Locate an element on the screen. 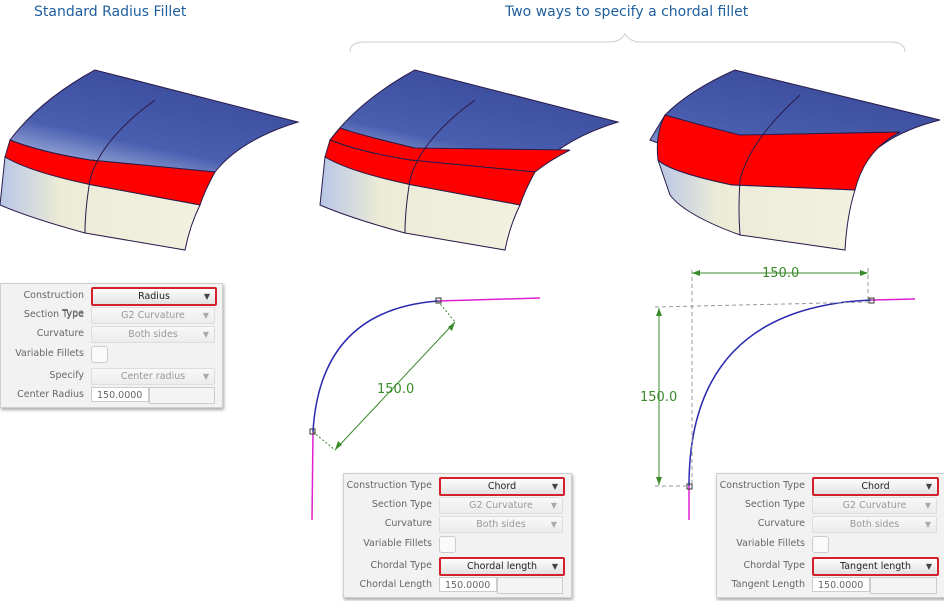  panel-row: Specify Center radius ▼ is located at coordinates (111, 376).